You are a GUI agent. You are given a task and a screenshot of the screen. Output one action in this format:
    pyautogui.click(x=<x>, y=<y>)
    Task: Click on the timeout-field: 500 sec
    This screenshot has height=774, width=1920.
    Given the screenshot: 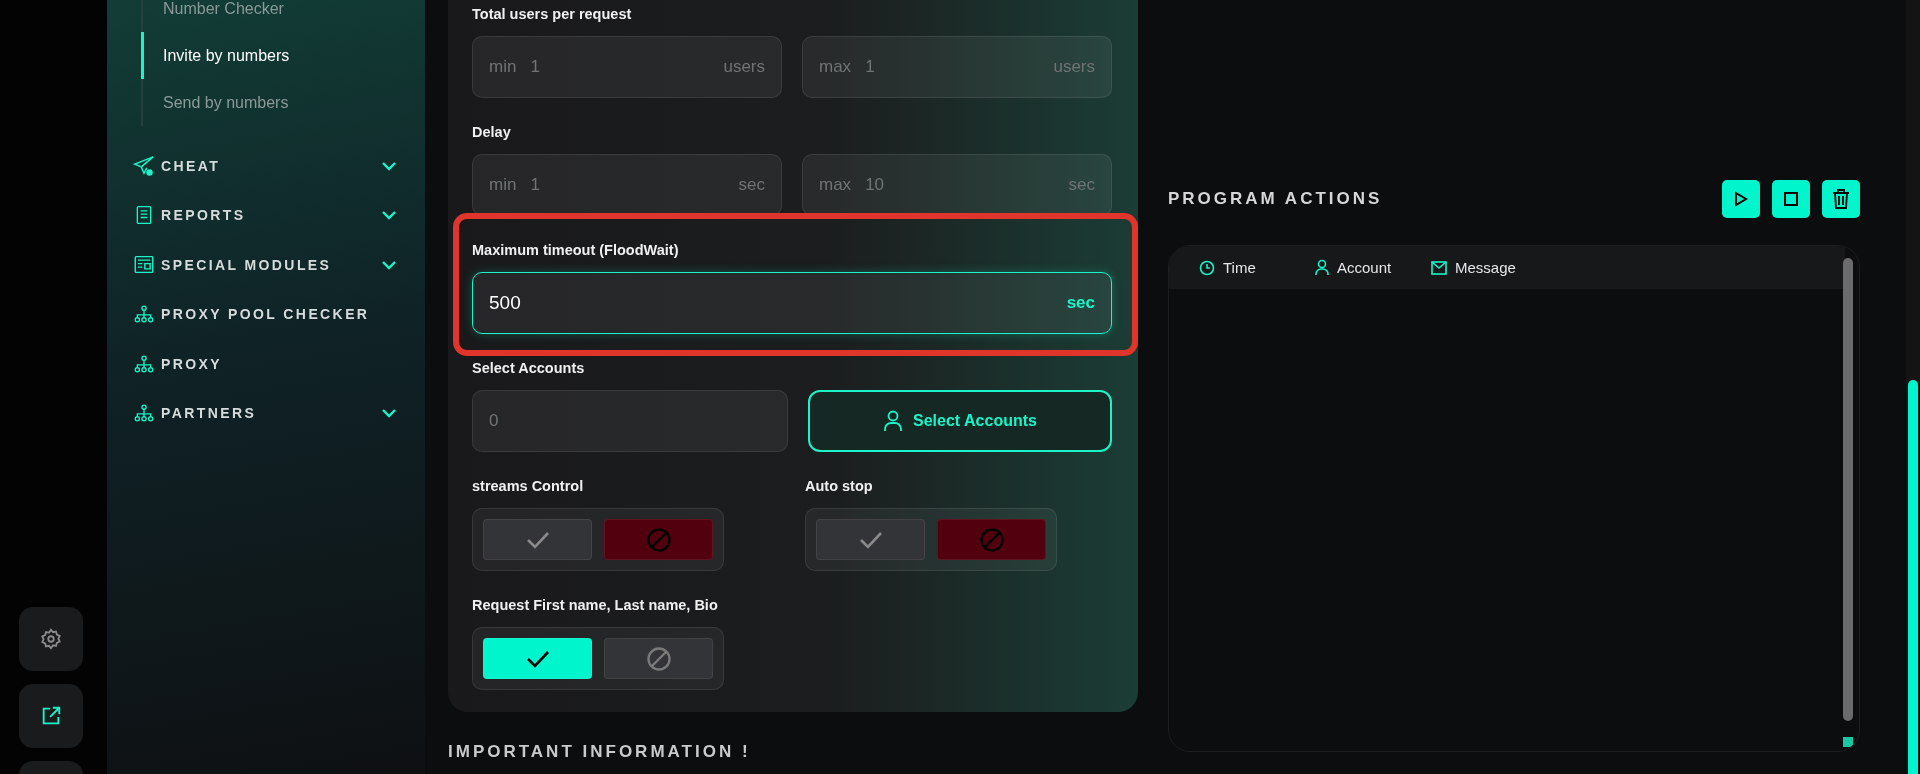 What is the action you would take?
    pyautogui.click(x=792, y=303)
    